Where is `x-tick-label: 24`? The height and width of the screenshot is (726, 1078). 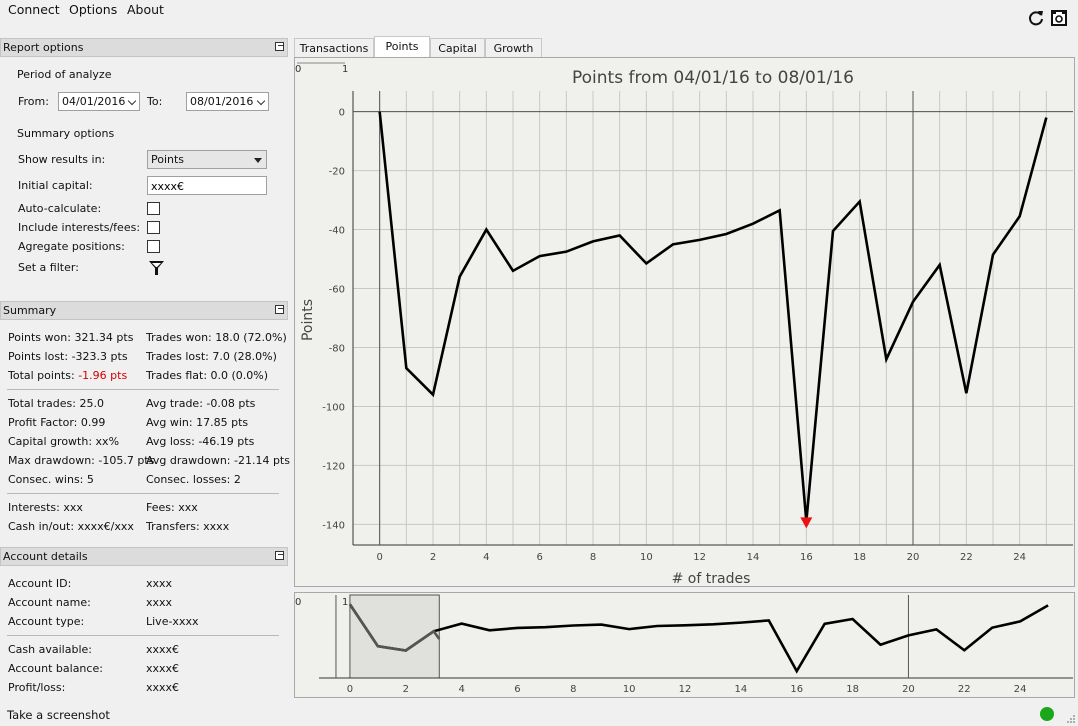 x-tick-label: 24 is located at coordinates (1019, 557).